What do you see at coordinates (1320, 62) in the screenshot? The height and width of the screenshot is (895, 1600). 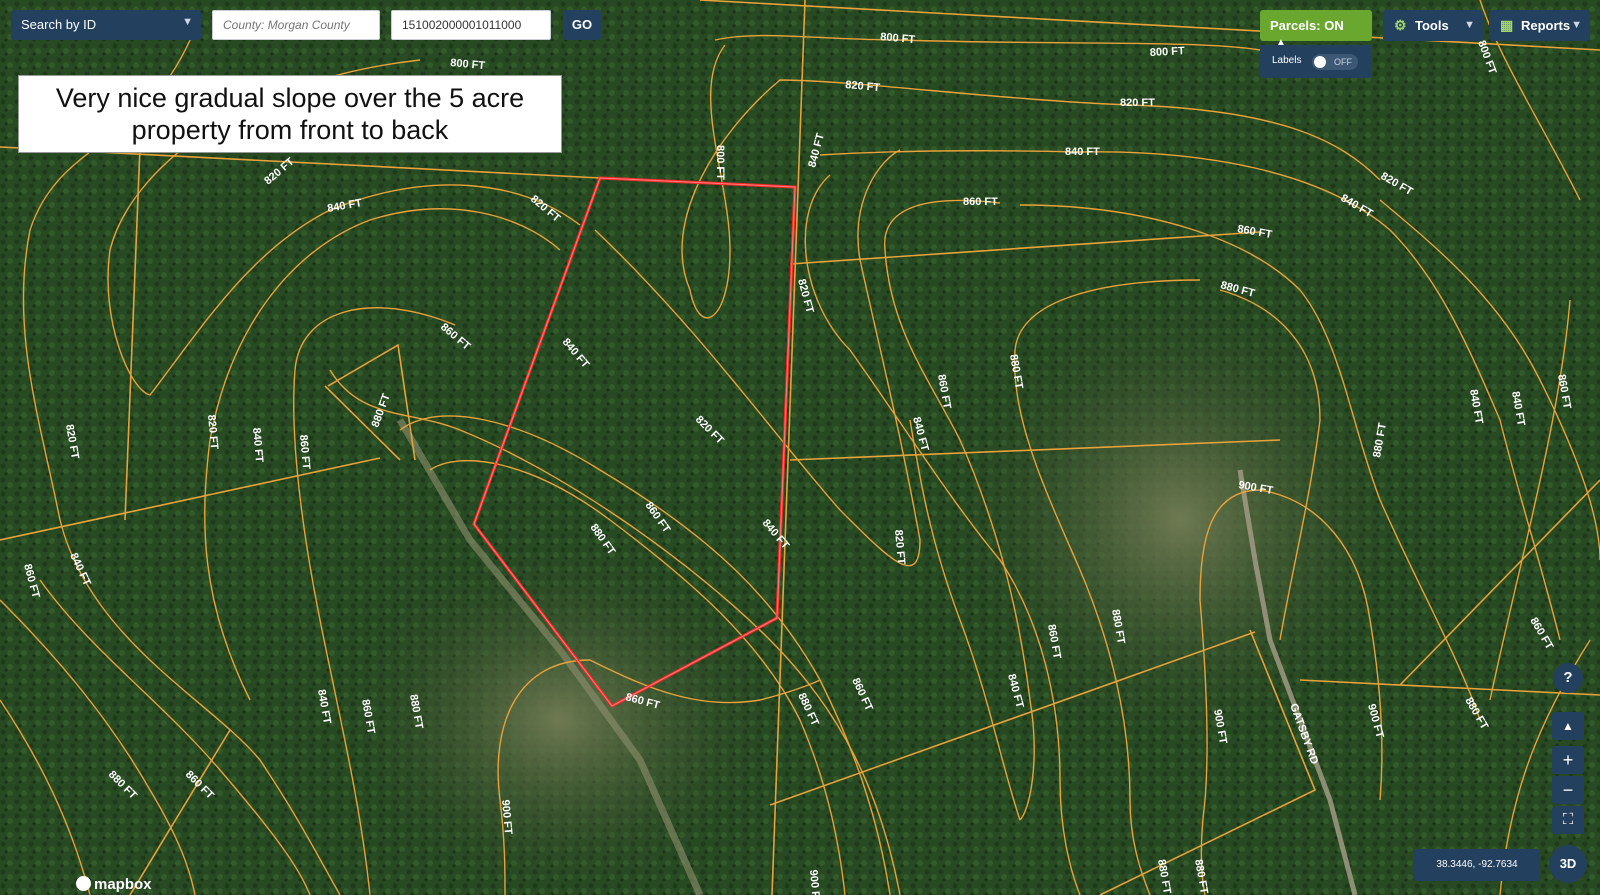 I see `toggle-knob` at bounding box center [1320, 62].